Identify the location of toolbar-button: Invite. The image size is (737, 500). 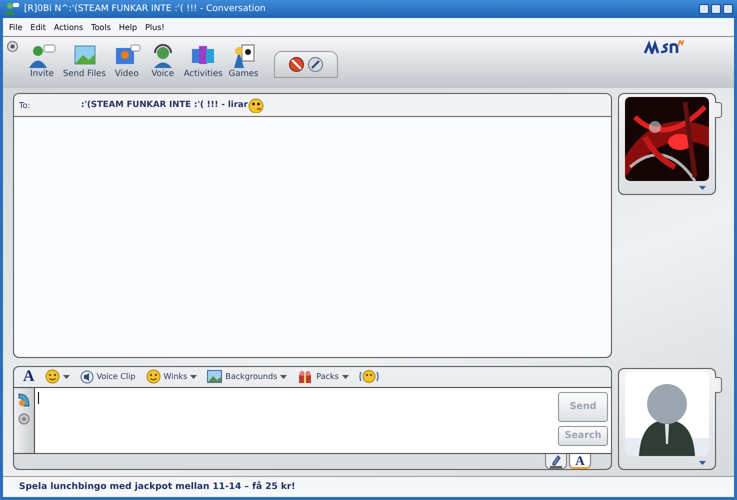
(42, 60).